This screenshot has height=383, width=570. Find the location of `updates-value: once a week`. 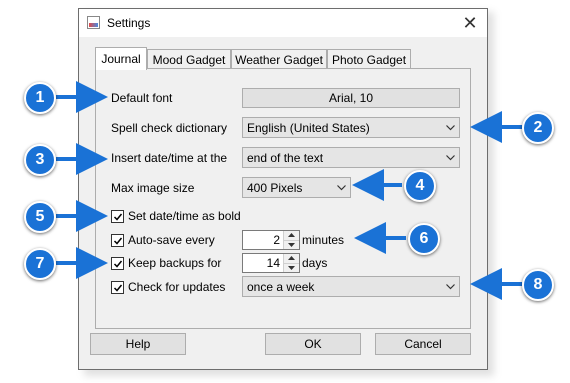

updates-value: once a week is located at coordinates (281, 286).